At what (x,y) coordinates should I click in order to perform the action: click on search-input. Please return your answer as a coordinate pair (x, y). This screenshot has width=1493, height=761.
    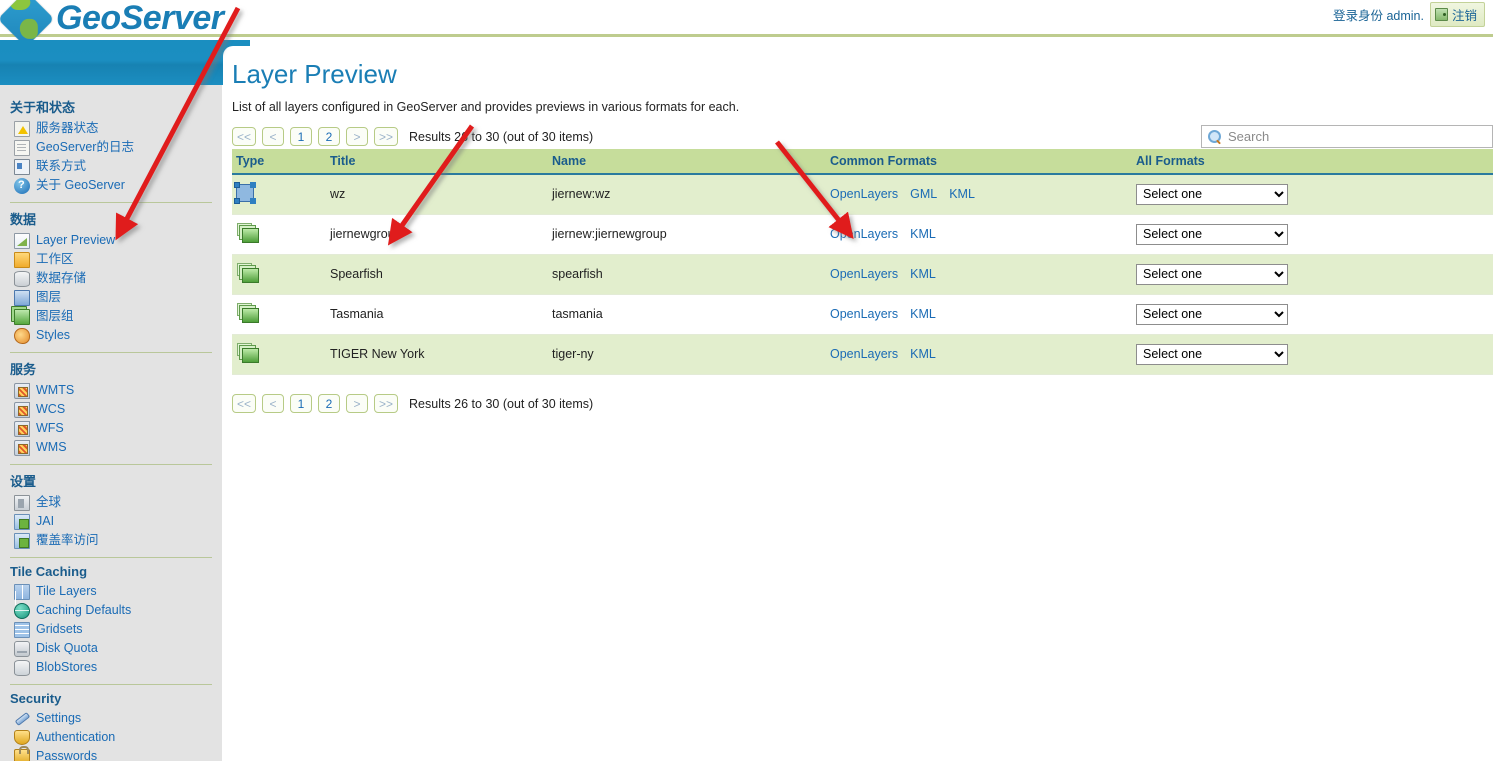
    Looking at the image, I should click on (1351, 136).